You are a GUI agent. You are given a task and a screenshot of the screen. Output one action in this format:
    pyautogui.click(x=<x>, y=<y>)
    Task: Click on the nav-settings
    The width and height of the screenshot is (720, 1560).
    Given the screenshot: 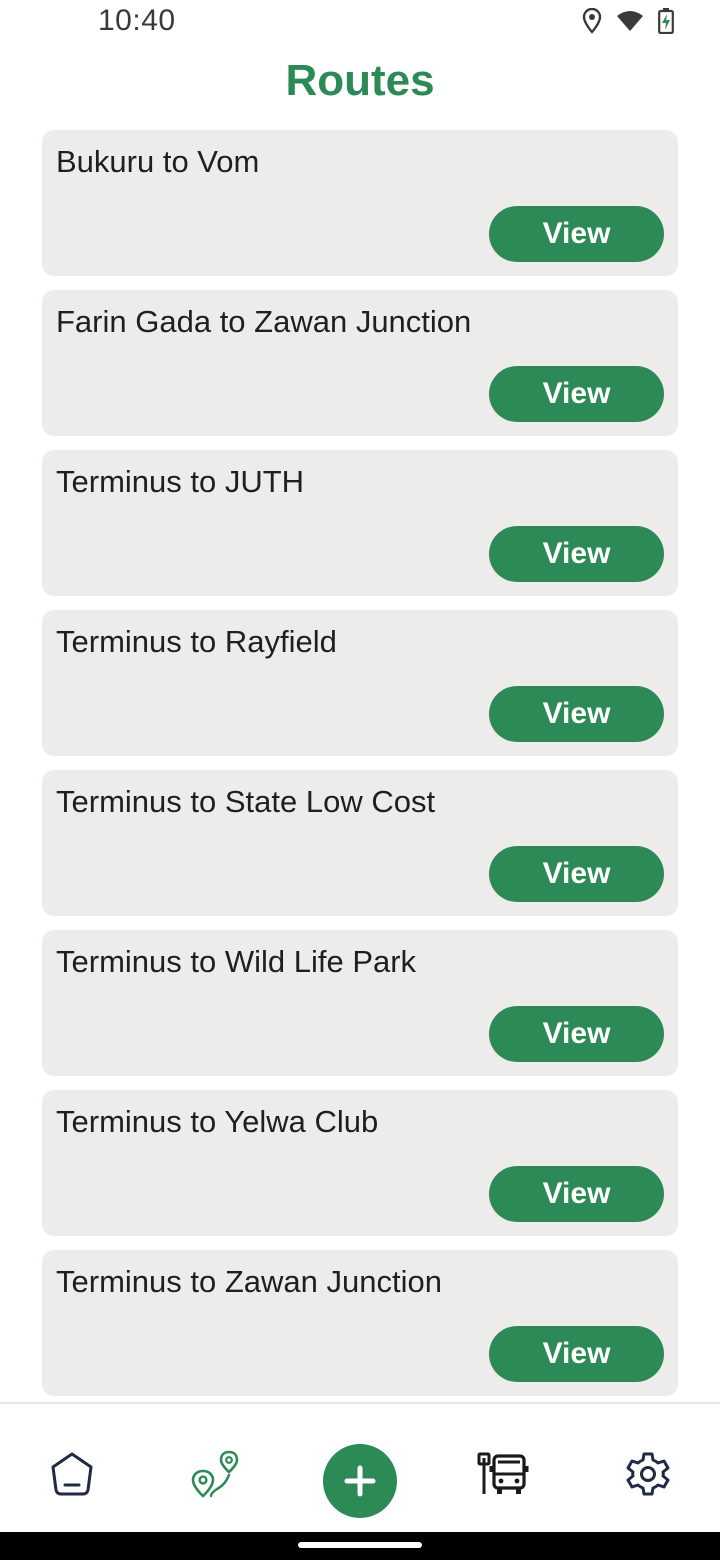 What is the action you would take?
    pyautogui.click(x=648, y=1474)
    